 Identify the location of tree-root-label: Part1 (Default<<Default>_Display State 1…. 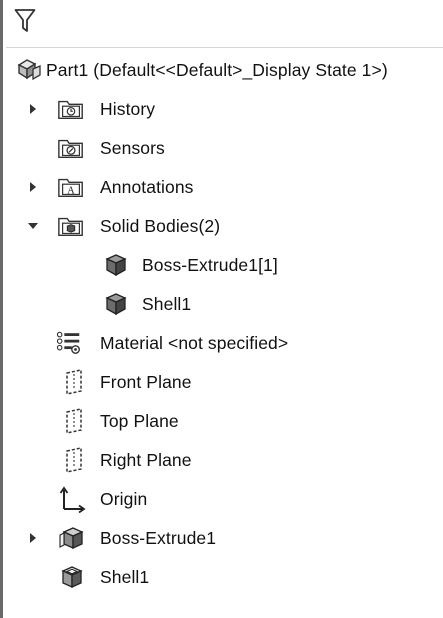
(217, 69).